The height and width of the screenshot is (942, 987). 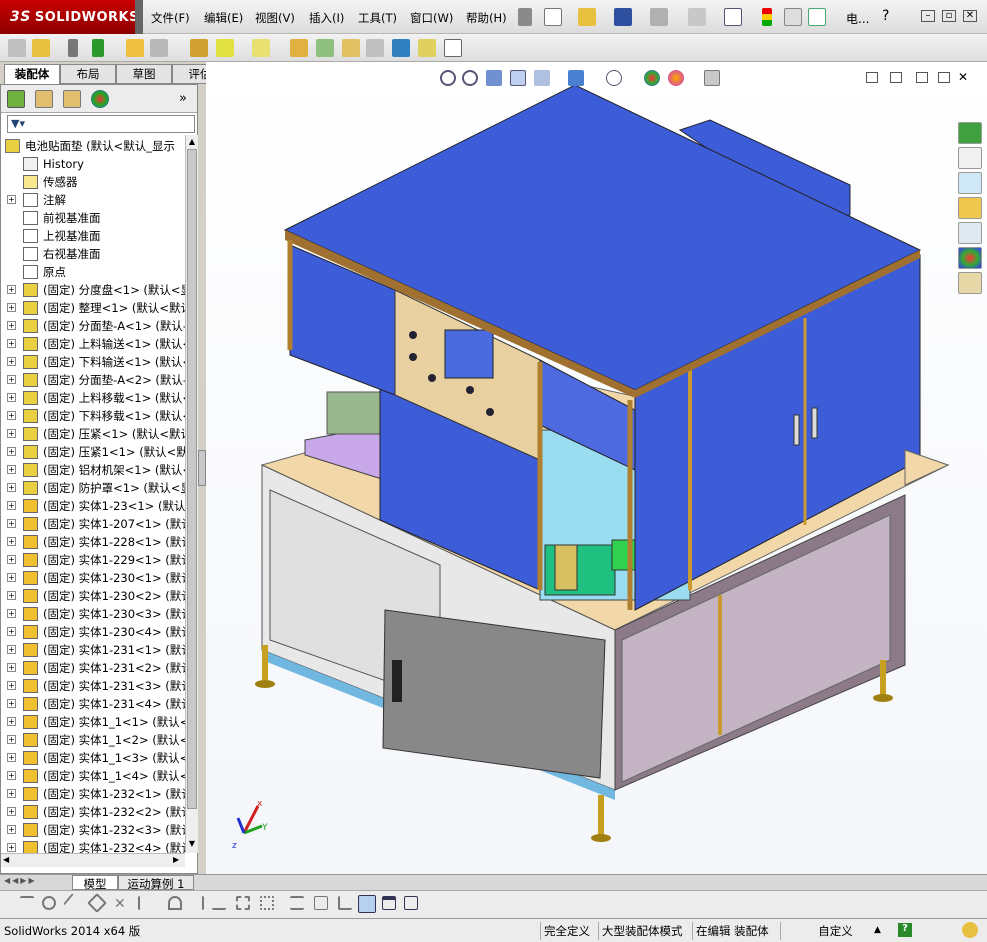 I want to click on tree-item: + (固定) 实体1_1<4> (默认<, so click(x=93, y=776).